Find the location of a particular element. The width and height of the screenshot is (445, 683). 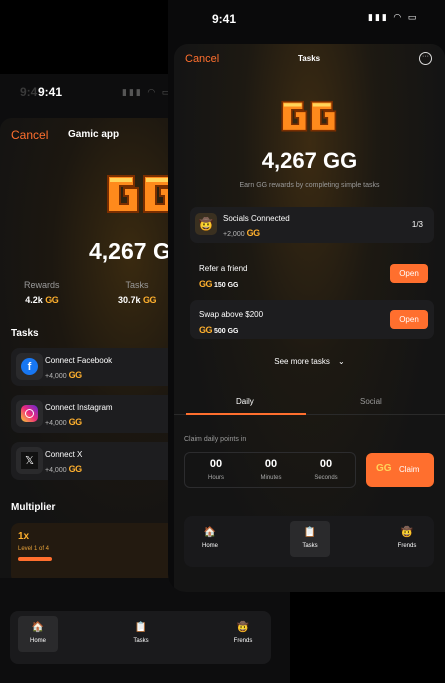

claim-button: GG Claim is located at coordinates (400, 470).